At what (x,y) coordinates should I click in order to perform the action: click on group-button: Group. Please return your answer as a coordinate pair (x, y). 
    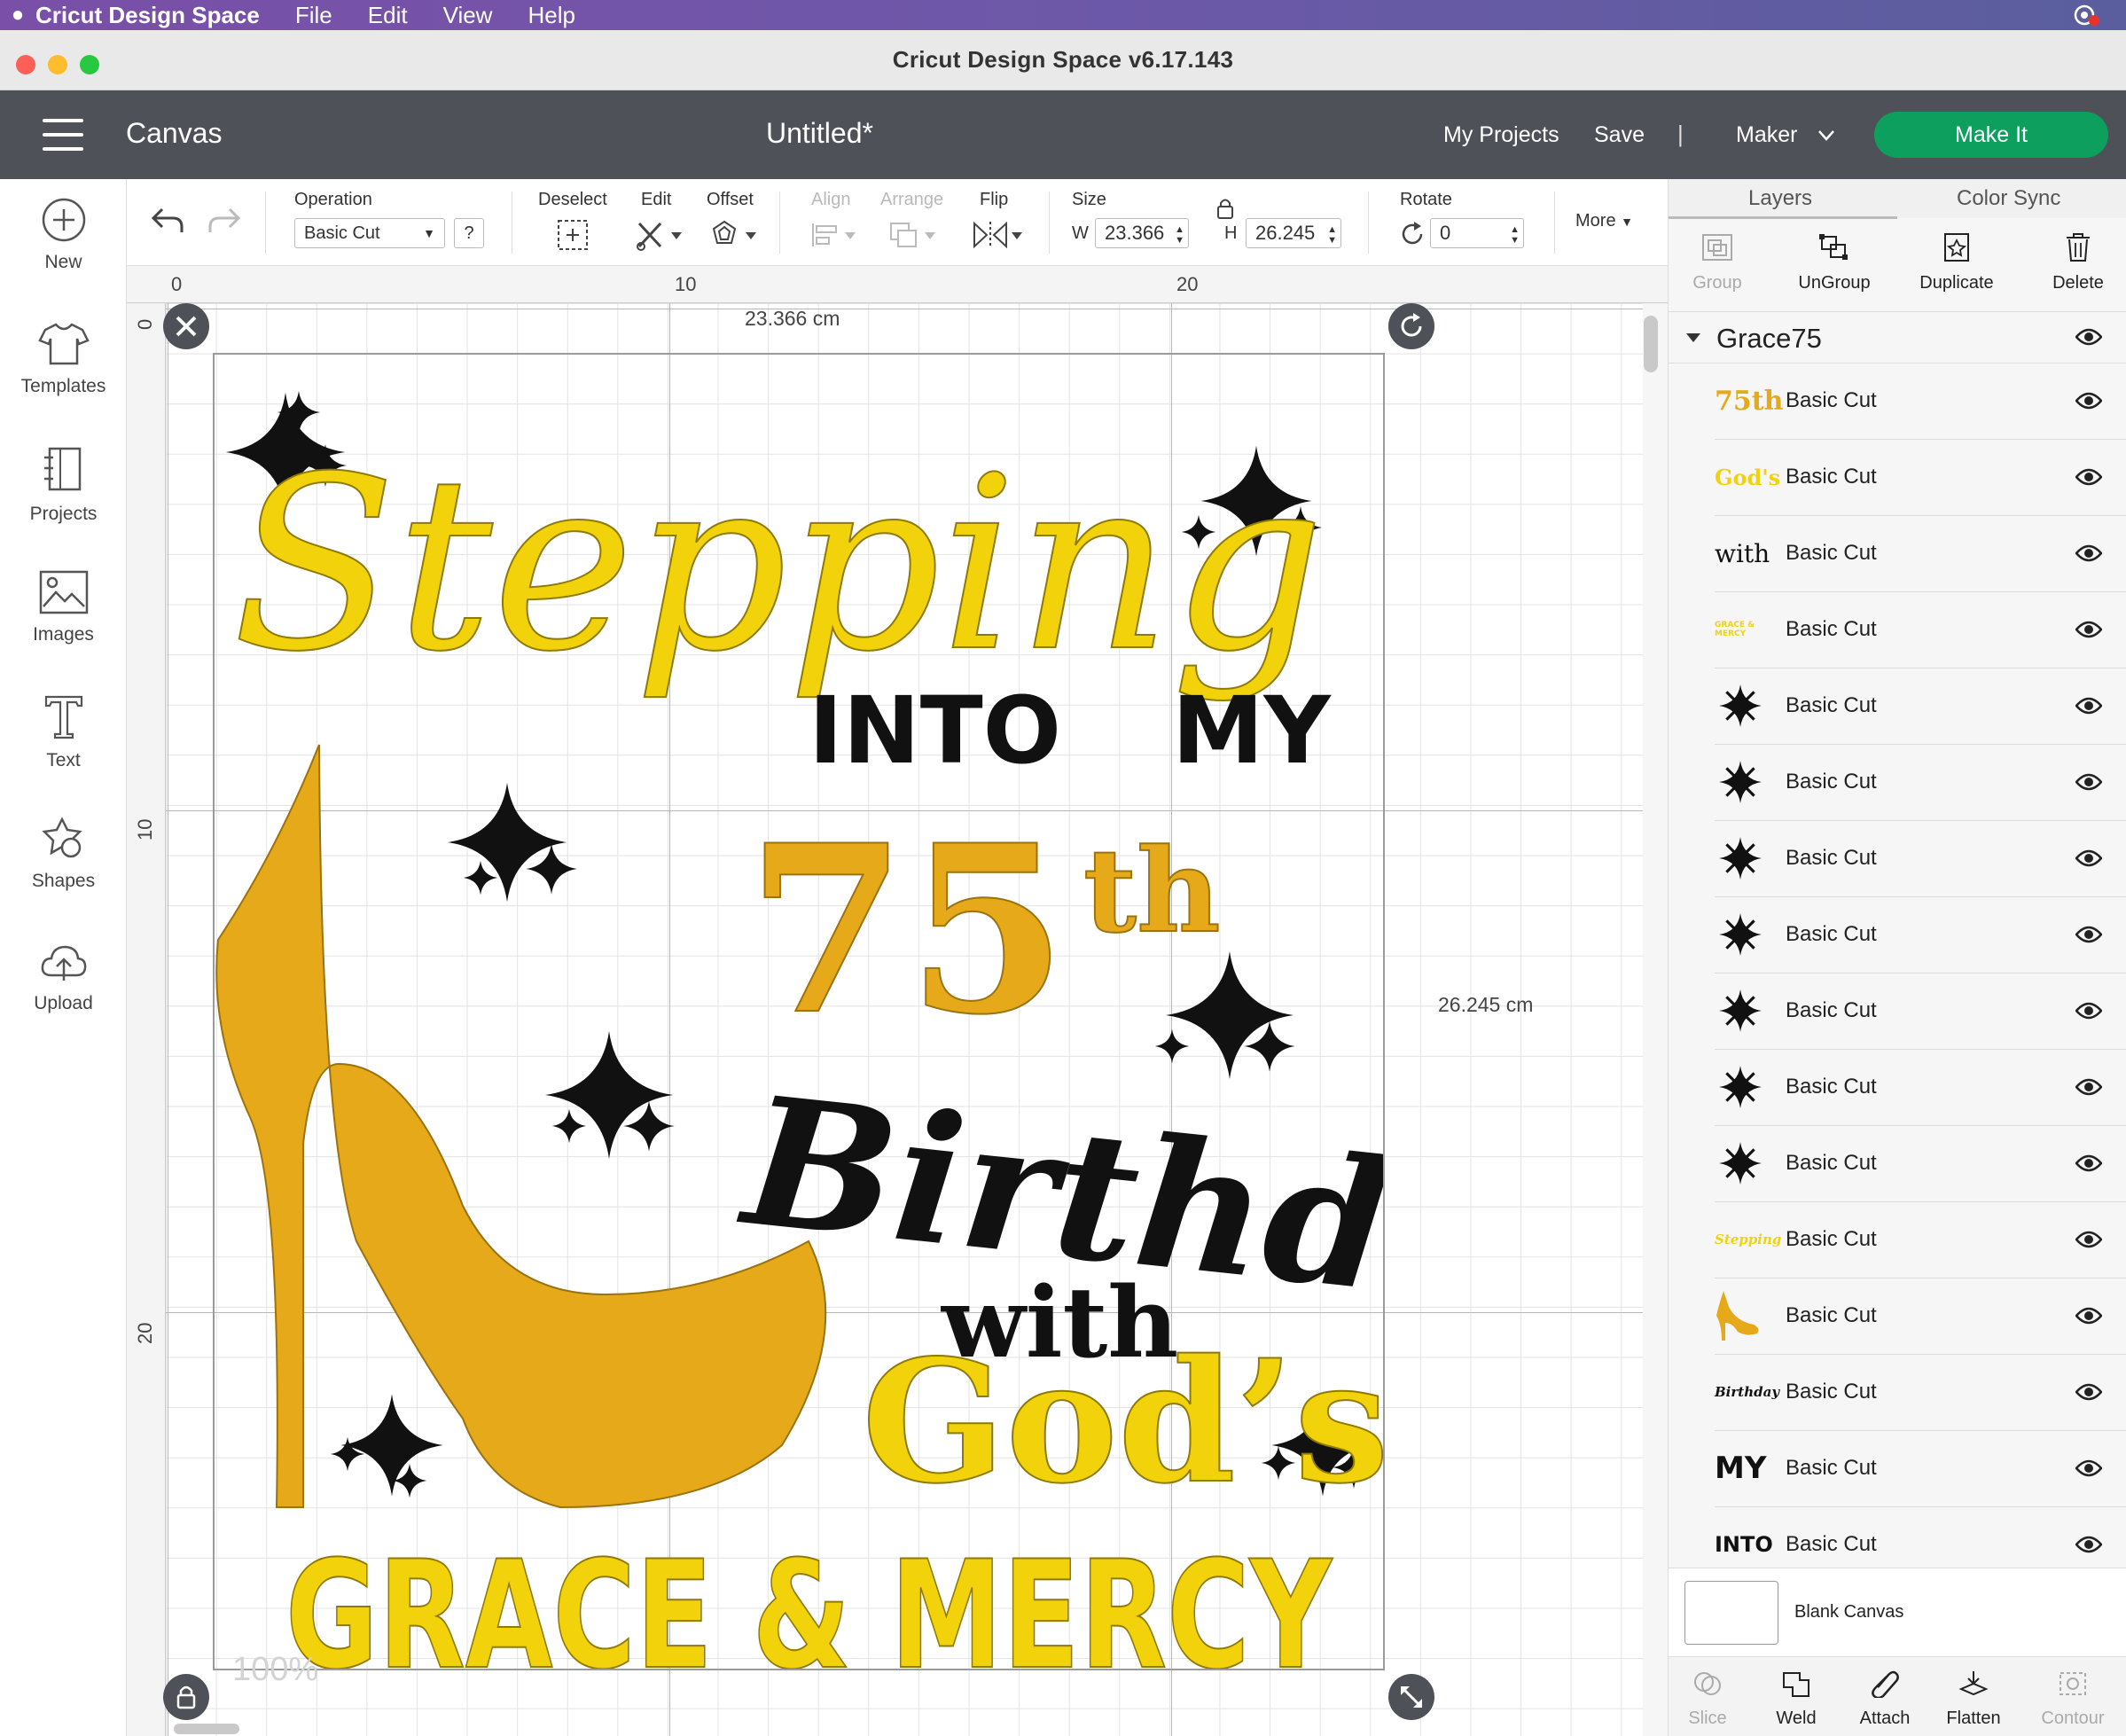
    Looking at the image, I should click on (1718, 262).